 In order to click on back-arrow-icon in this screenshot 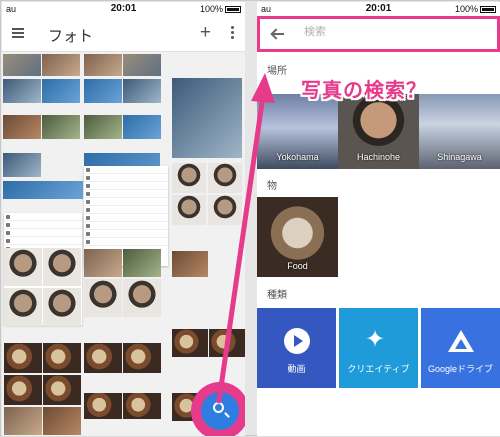, I will do `click(277, 34)`.